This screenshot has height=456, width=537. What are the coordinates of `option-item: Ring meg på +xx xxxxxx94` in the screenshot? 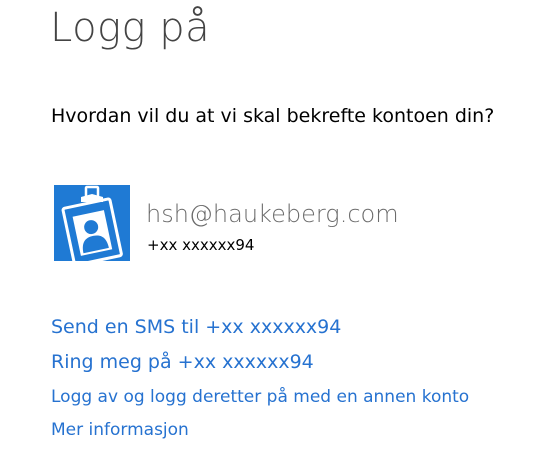 It's located at (260, 362).